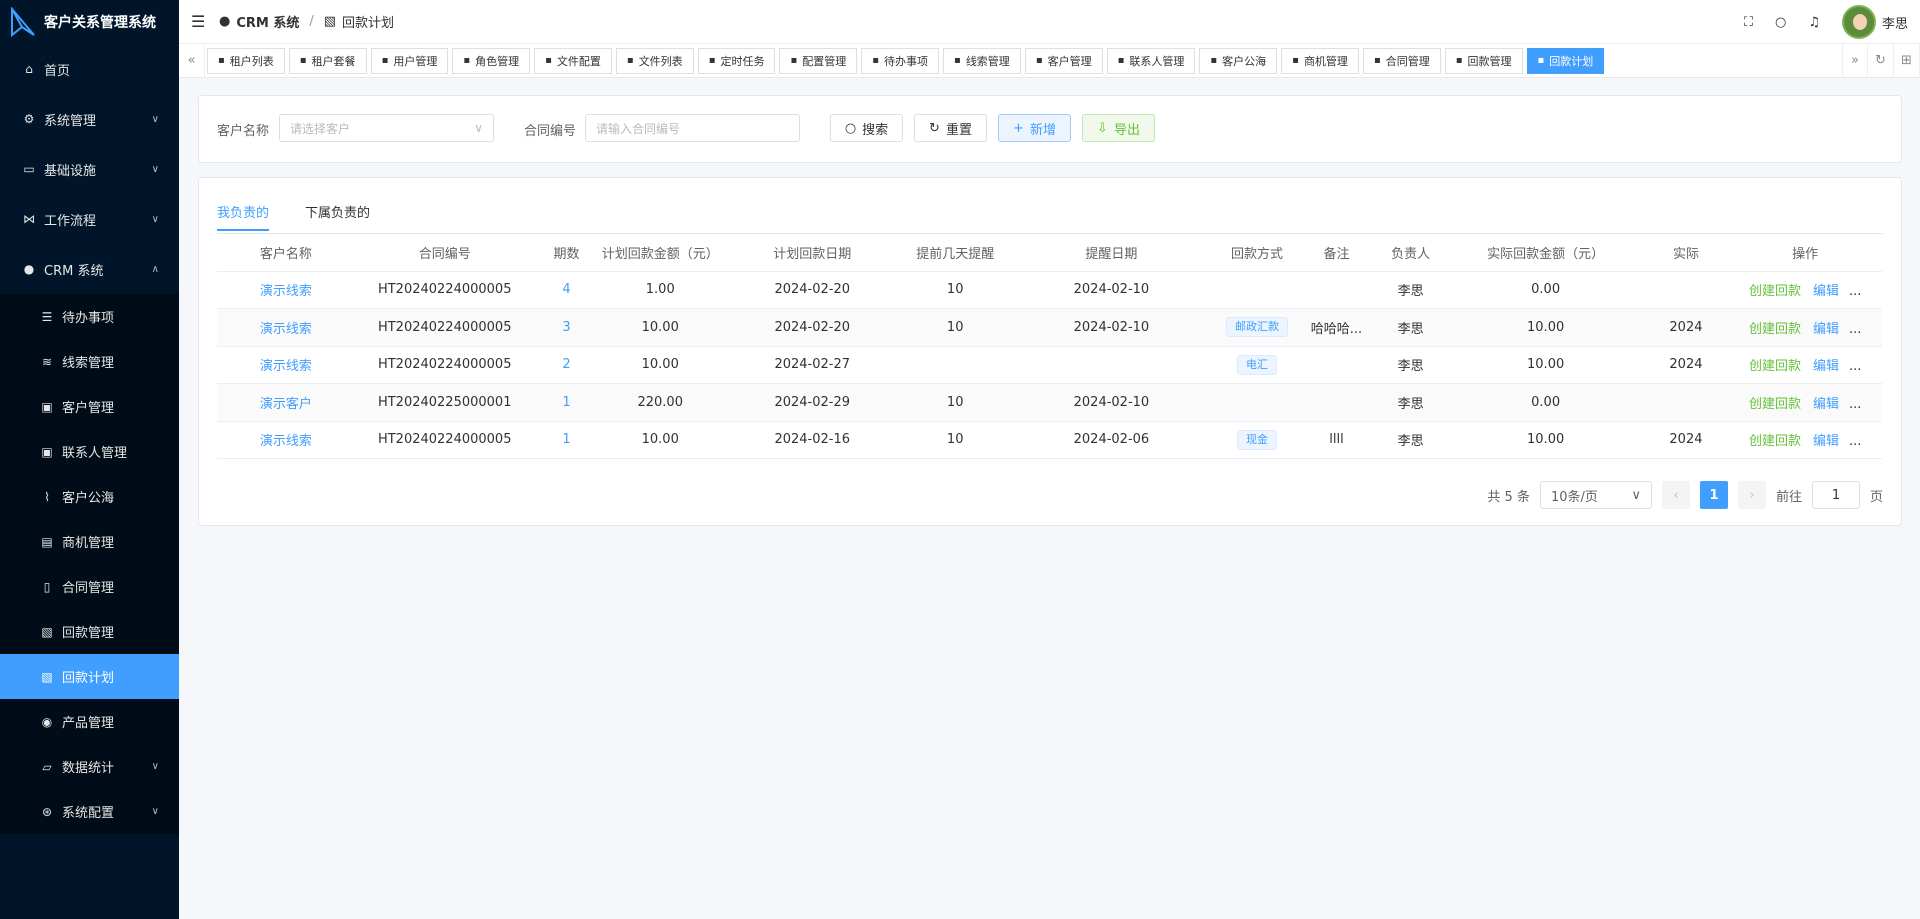 Image resolution: width=1920 pixels, height=919 pixels. What do you see at coordinates (444, 440) in the screenshot?
I see `contract-value: HT20240224000005` at bounding box center [444, 440].